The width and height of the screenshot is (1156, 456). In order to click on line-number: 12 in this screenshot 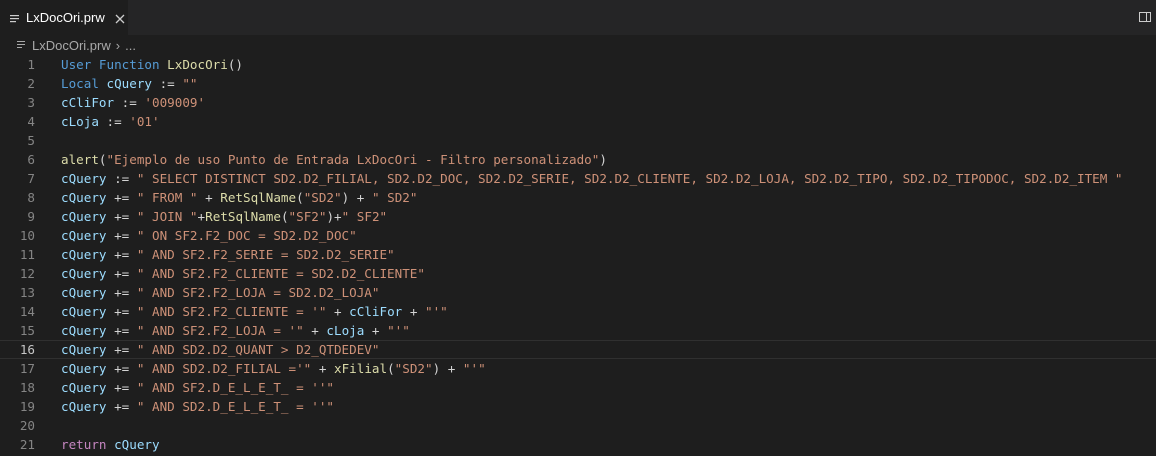, I will do `click(27, 273)`.